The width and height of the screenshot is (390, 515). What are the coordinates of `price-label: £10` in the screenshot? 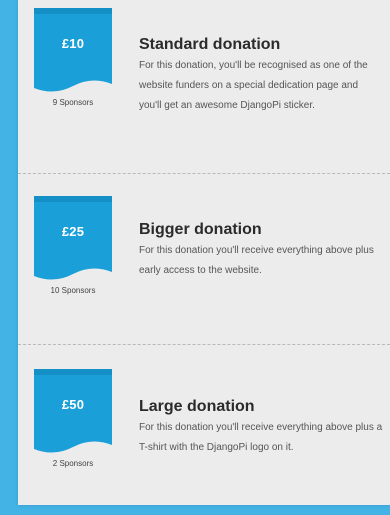 It's located at (73, 43).